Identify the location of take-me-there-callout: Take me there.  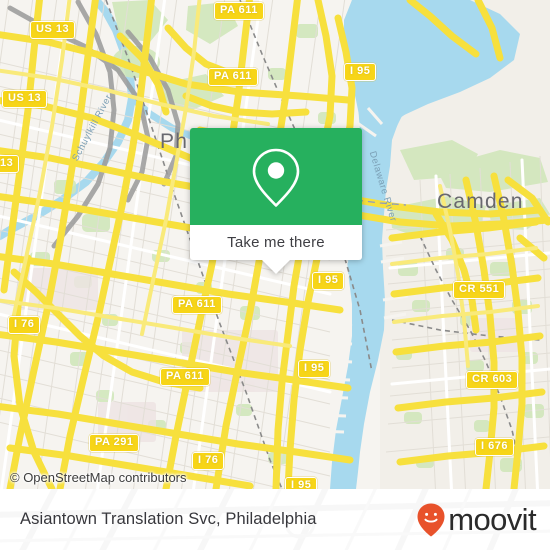
(276, 201).